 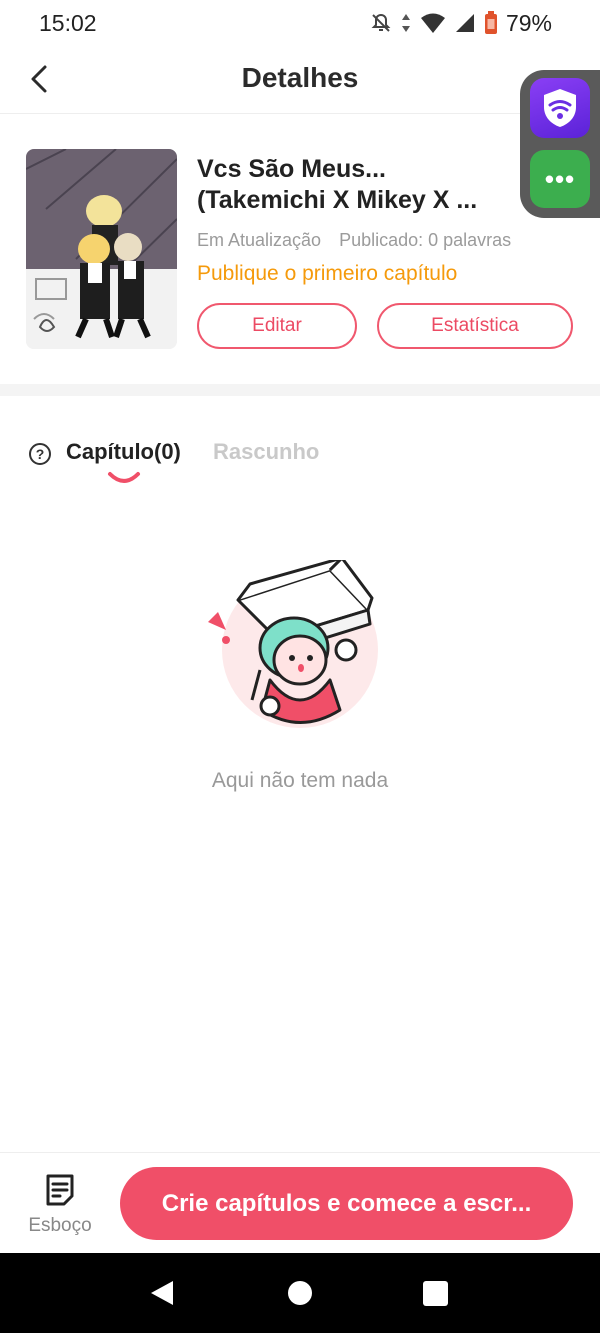 What do you see at coordinates (300, 24) in the screenshot?
I see `status-bar: 15:02 79%` at bounding box center [300, 24].